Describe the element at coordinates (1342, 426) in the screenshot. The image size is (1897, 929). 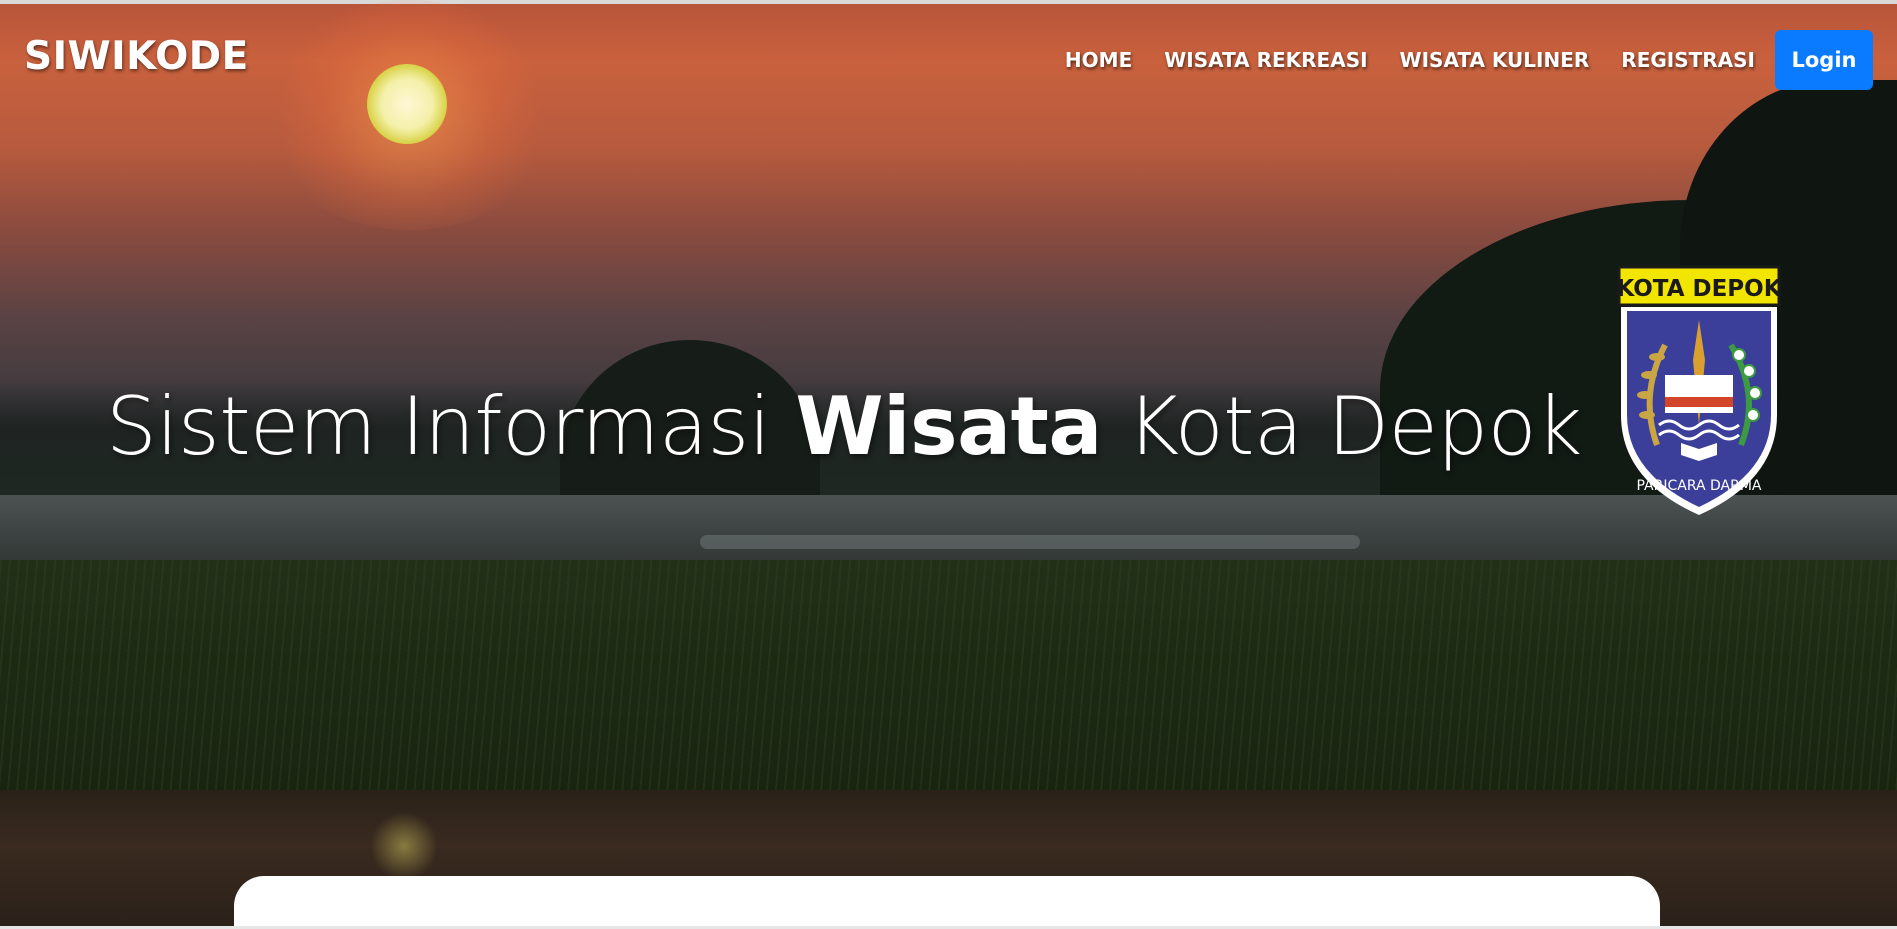
I see `hero-title-part2: Kota Depok` at that location.